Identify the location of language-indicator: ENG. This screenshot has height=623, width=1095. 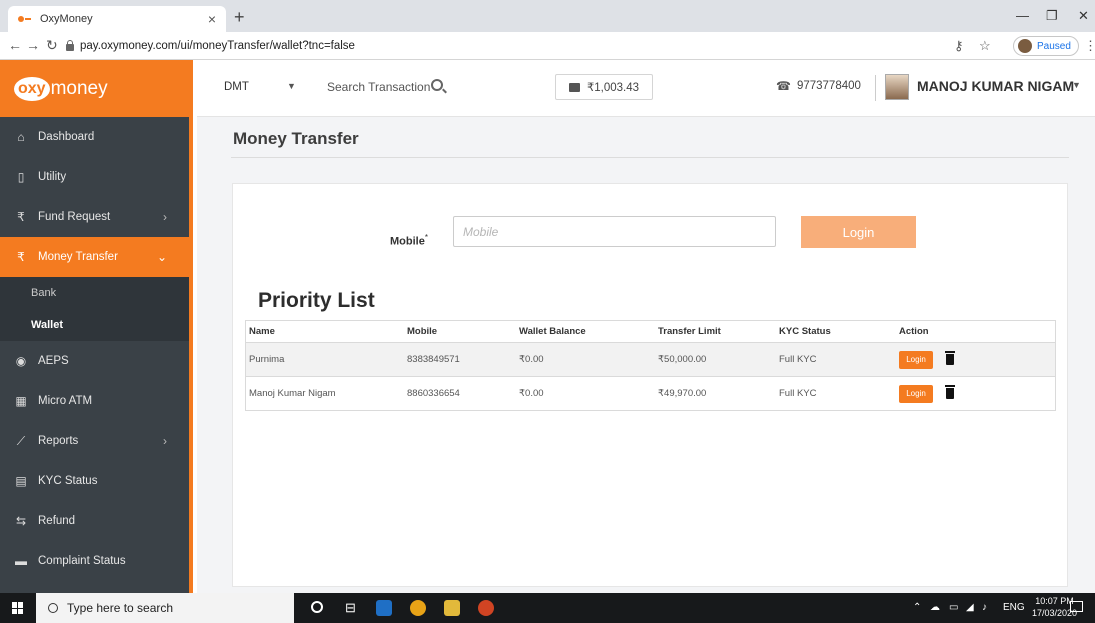
(1014, 607).